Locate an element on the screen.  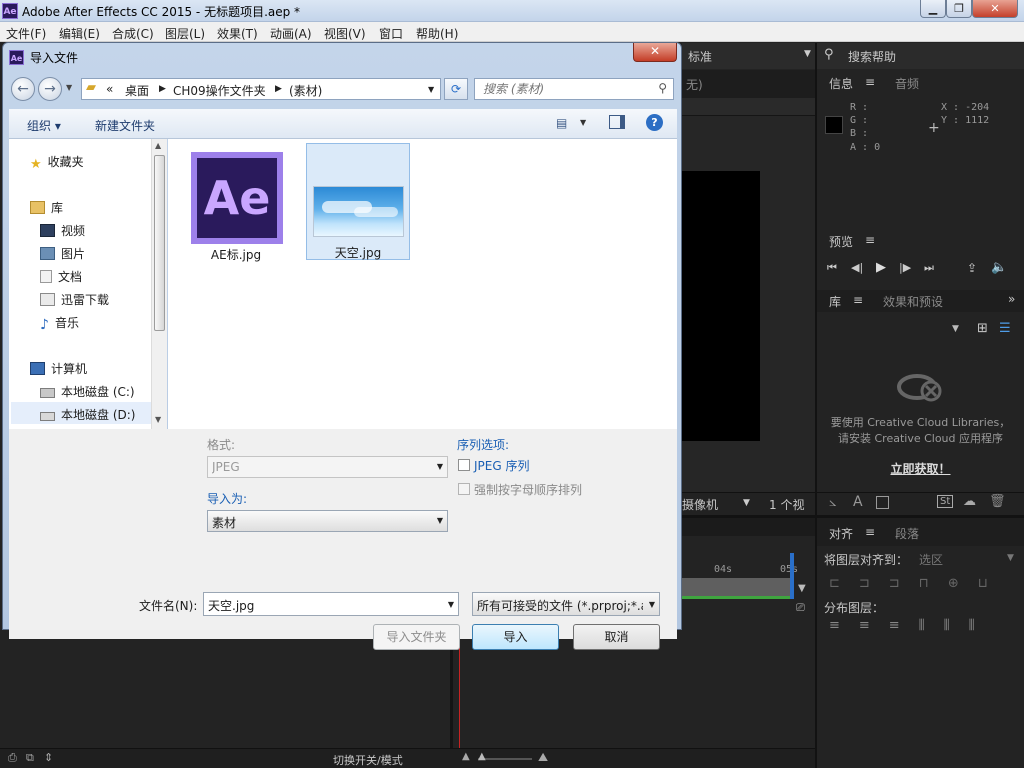
trash-icon: 🗑 is located at coordinates (997, 501).